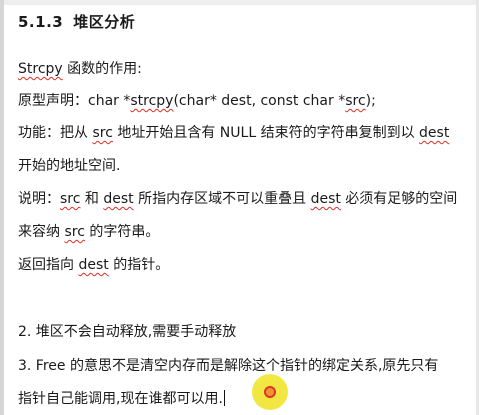  Describe the element at coordinates (222, 199) in the screenshot. I see `text-run: 所指内存区域不可以重叠且` at that location.